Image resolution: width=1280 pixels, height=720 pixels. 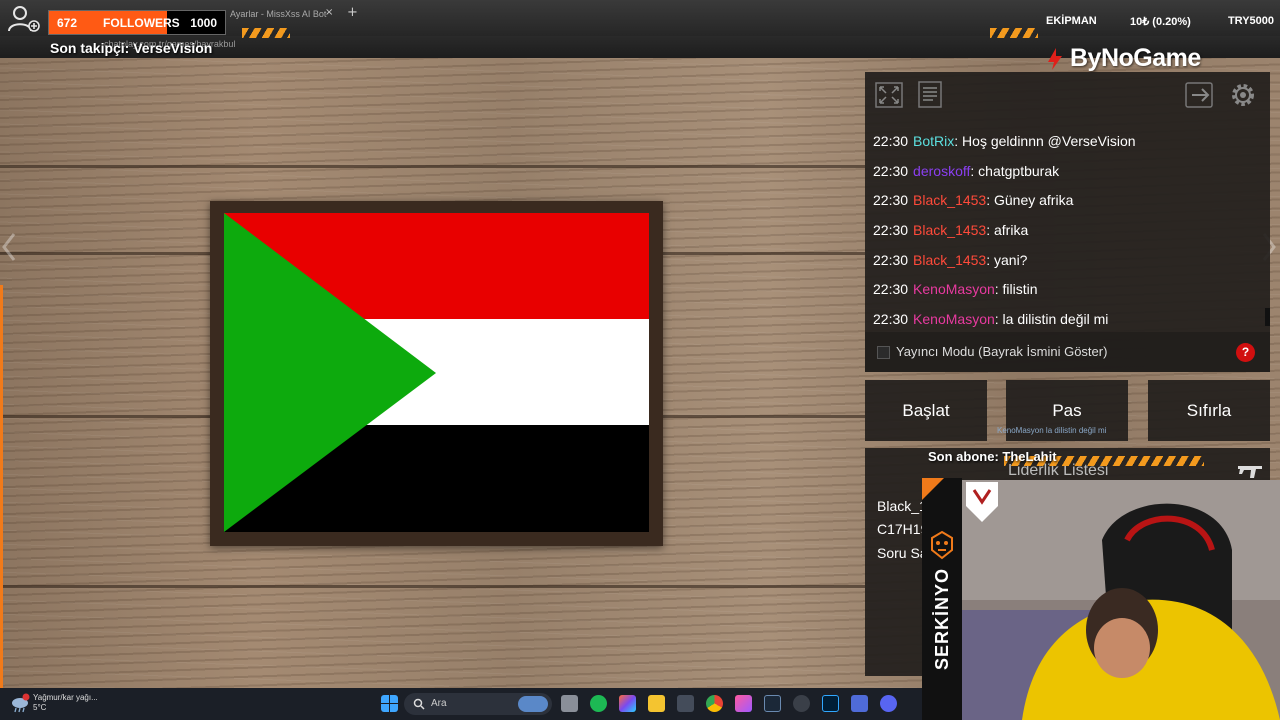 I want to click on equipment-value: 10₺ (0.20%), so click(x=1160, y=21).